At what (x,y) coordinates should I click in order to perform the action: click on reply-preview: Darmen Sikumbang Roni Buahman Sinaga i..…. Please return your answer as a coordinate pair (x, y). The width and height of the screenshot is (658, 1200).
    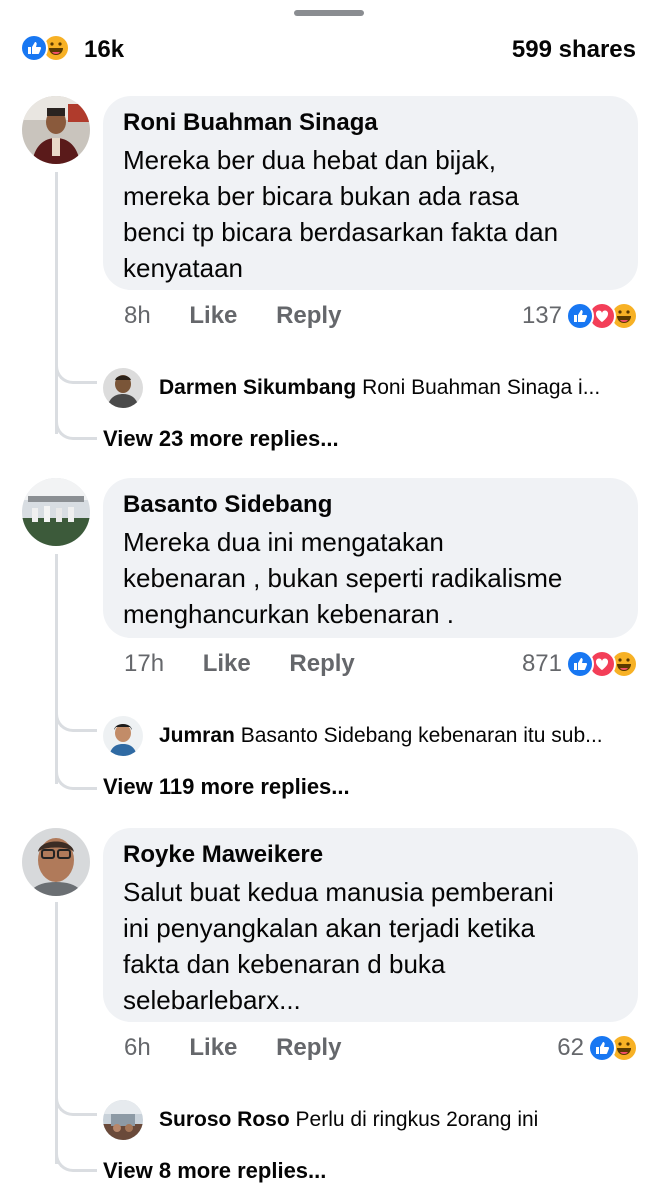
    Looking at the image, I should click on (370, 388).